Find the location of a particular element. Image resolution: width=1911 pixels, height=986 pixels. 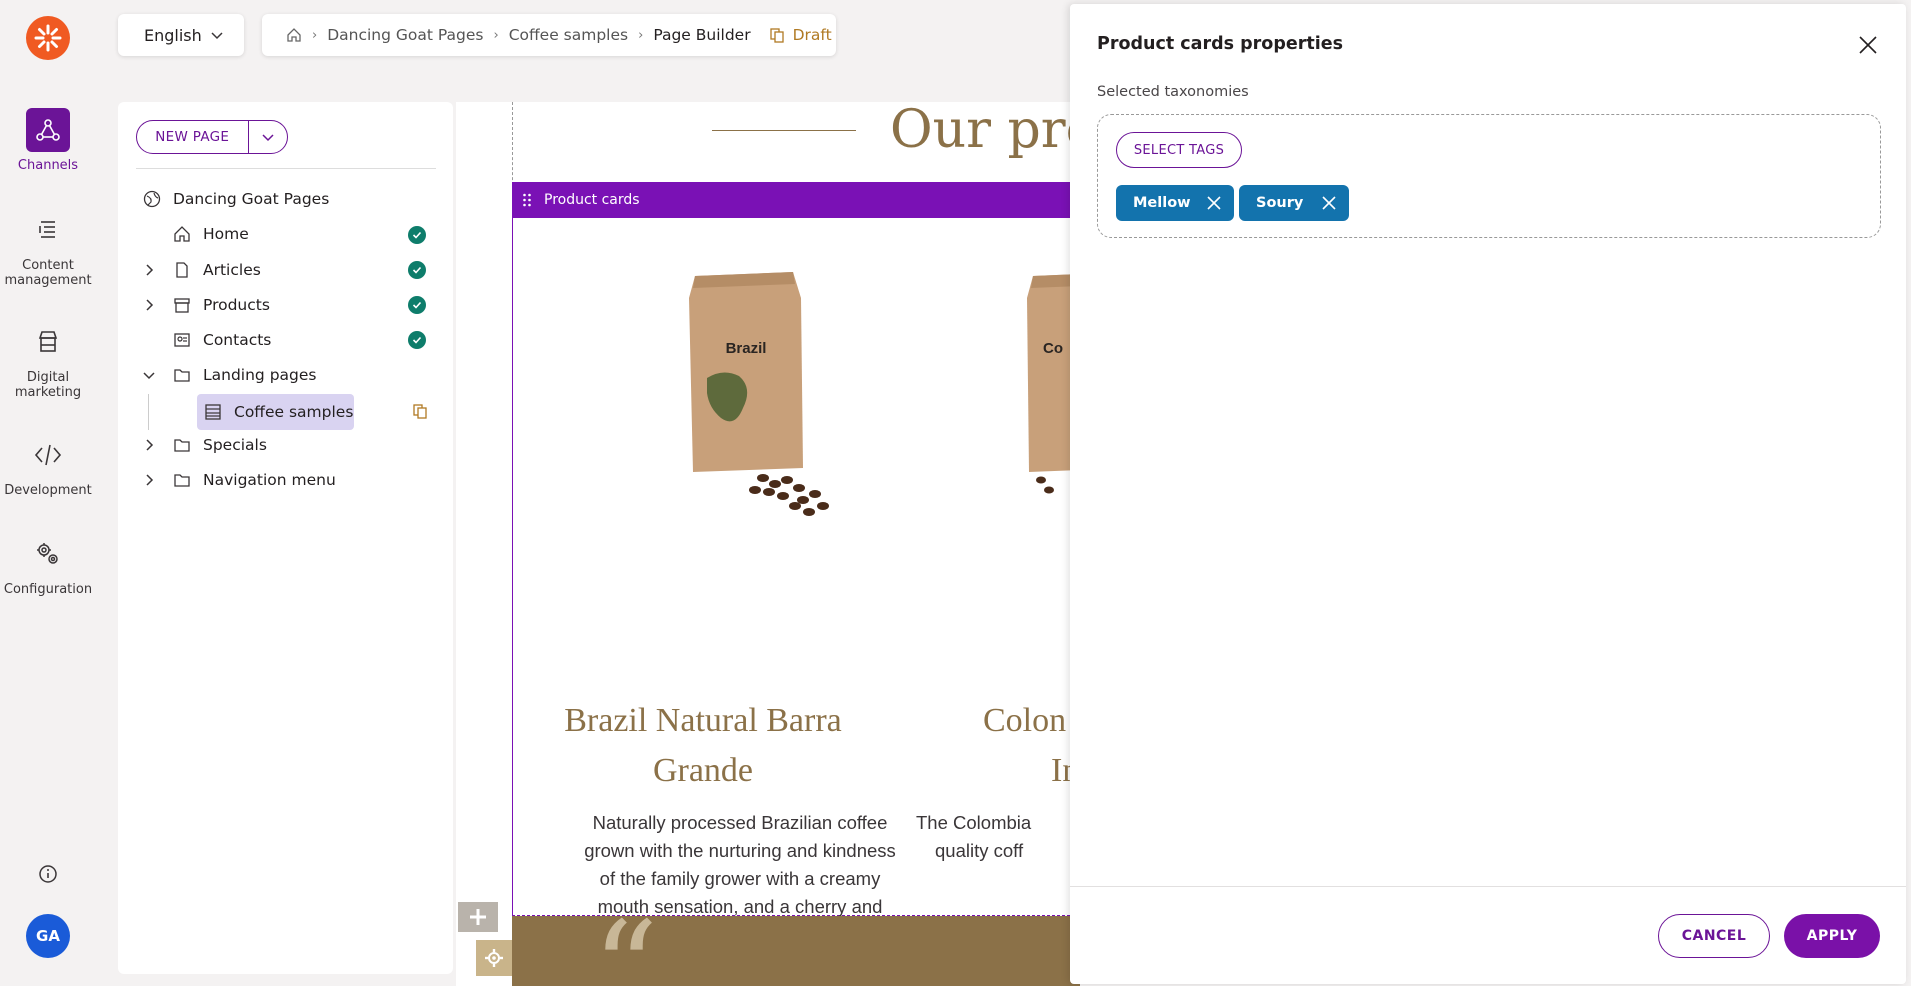

tree-node-coffee-samples: Coffee samples is located at coordinates (278, 412).